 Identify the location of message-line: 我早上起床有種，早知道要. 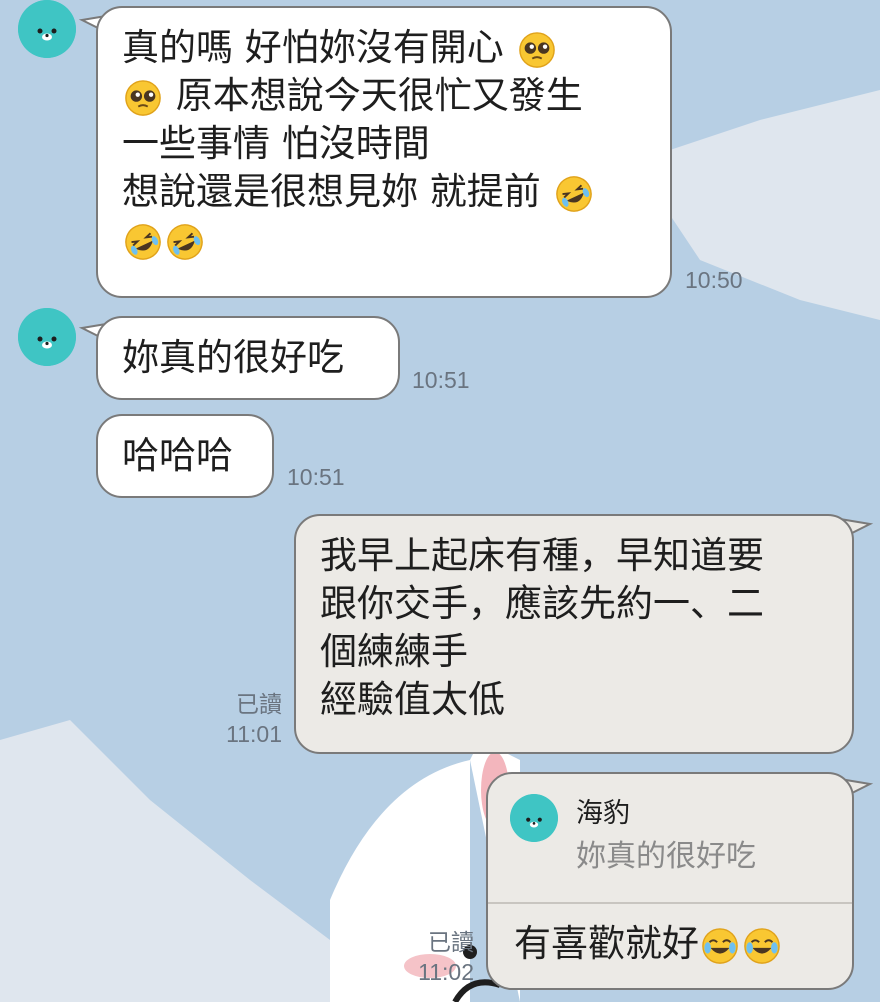
(542, 555).